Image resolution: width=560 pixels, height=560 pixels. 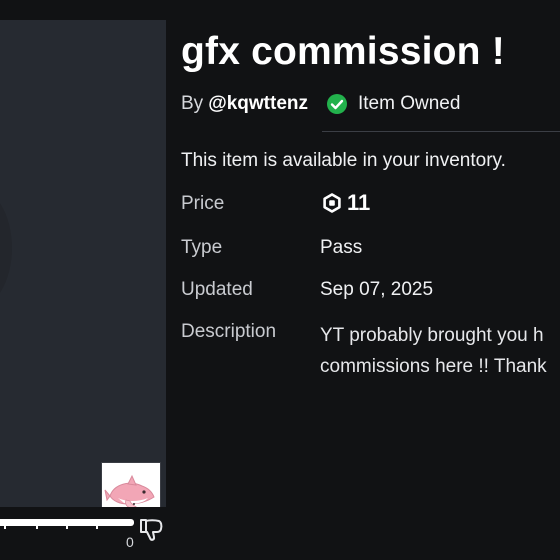 What do you see at coordinates (343, 51) in the screenshot?
I see `item-title: gfx commission !` at bounding box center [343, 51].